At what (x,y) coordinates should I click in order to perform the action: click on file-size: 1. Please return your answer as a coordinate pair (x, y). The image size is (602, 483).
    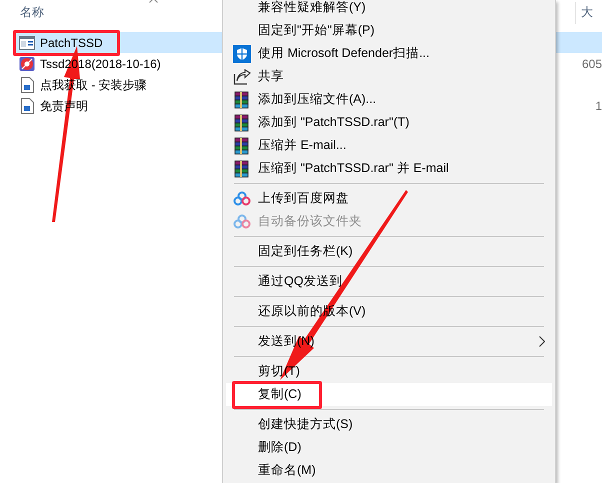
    Looking at the image, I should click on (598, 106).